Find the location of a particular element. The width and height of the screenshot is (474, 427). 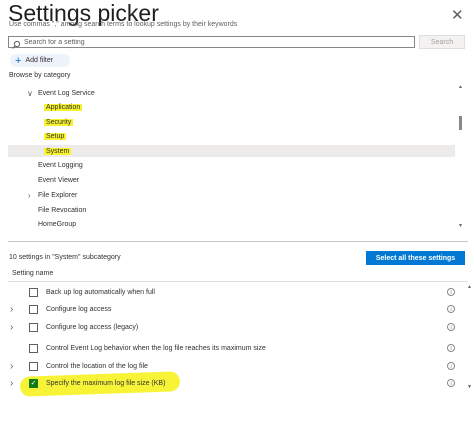

search-box is located at coordinates (211, 42).